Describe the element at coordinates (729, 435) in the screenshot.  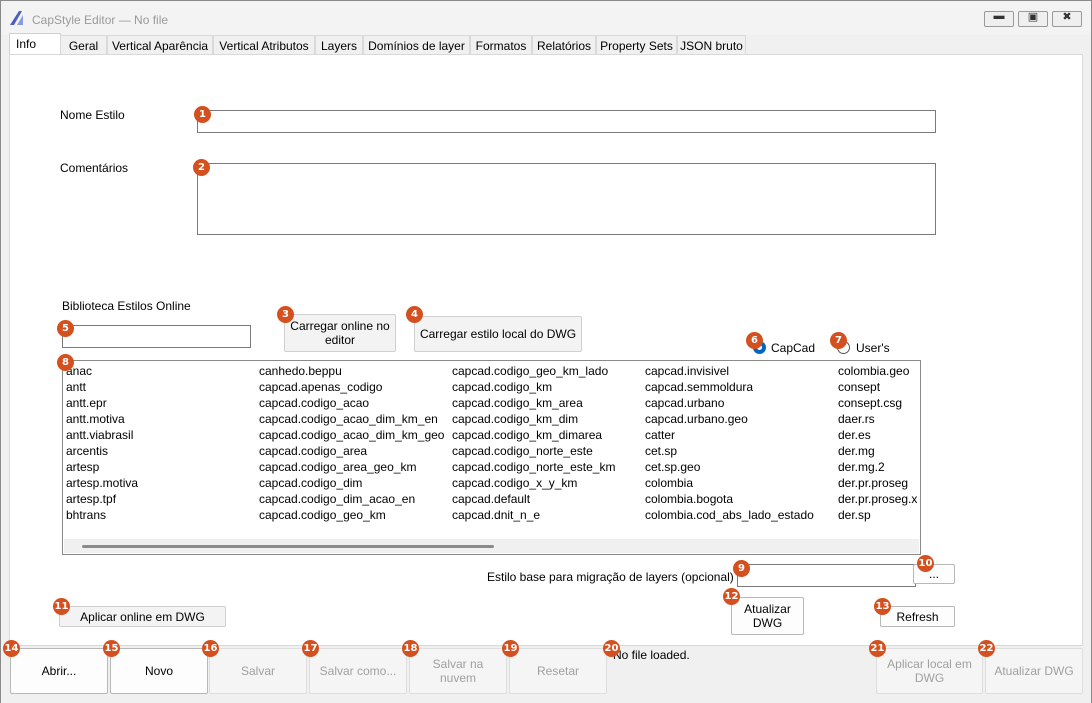
I see `list-item: catter` at that location.